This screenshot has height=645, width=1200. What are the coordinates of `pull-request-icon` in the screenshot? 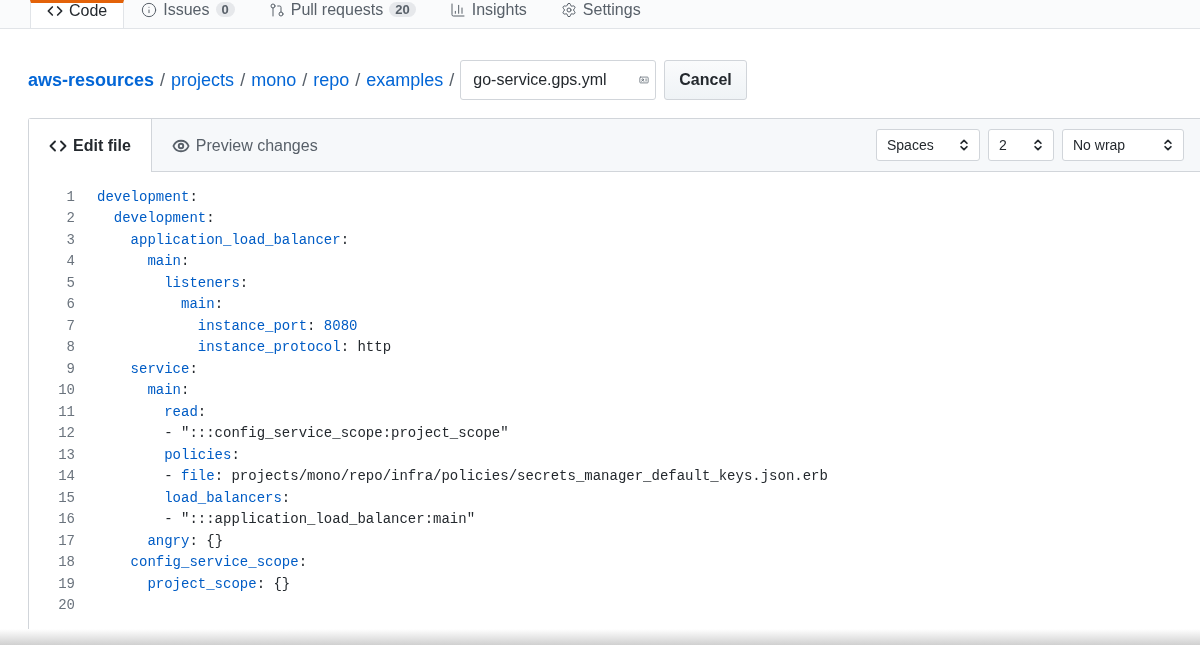 It's located at (276, 9).